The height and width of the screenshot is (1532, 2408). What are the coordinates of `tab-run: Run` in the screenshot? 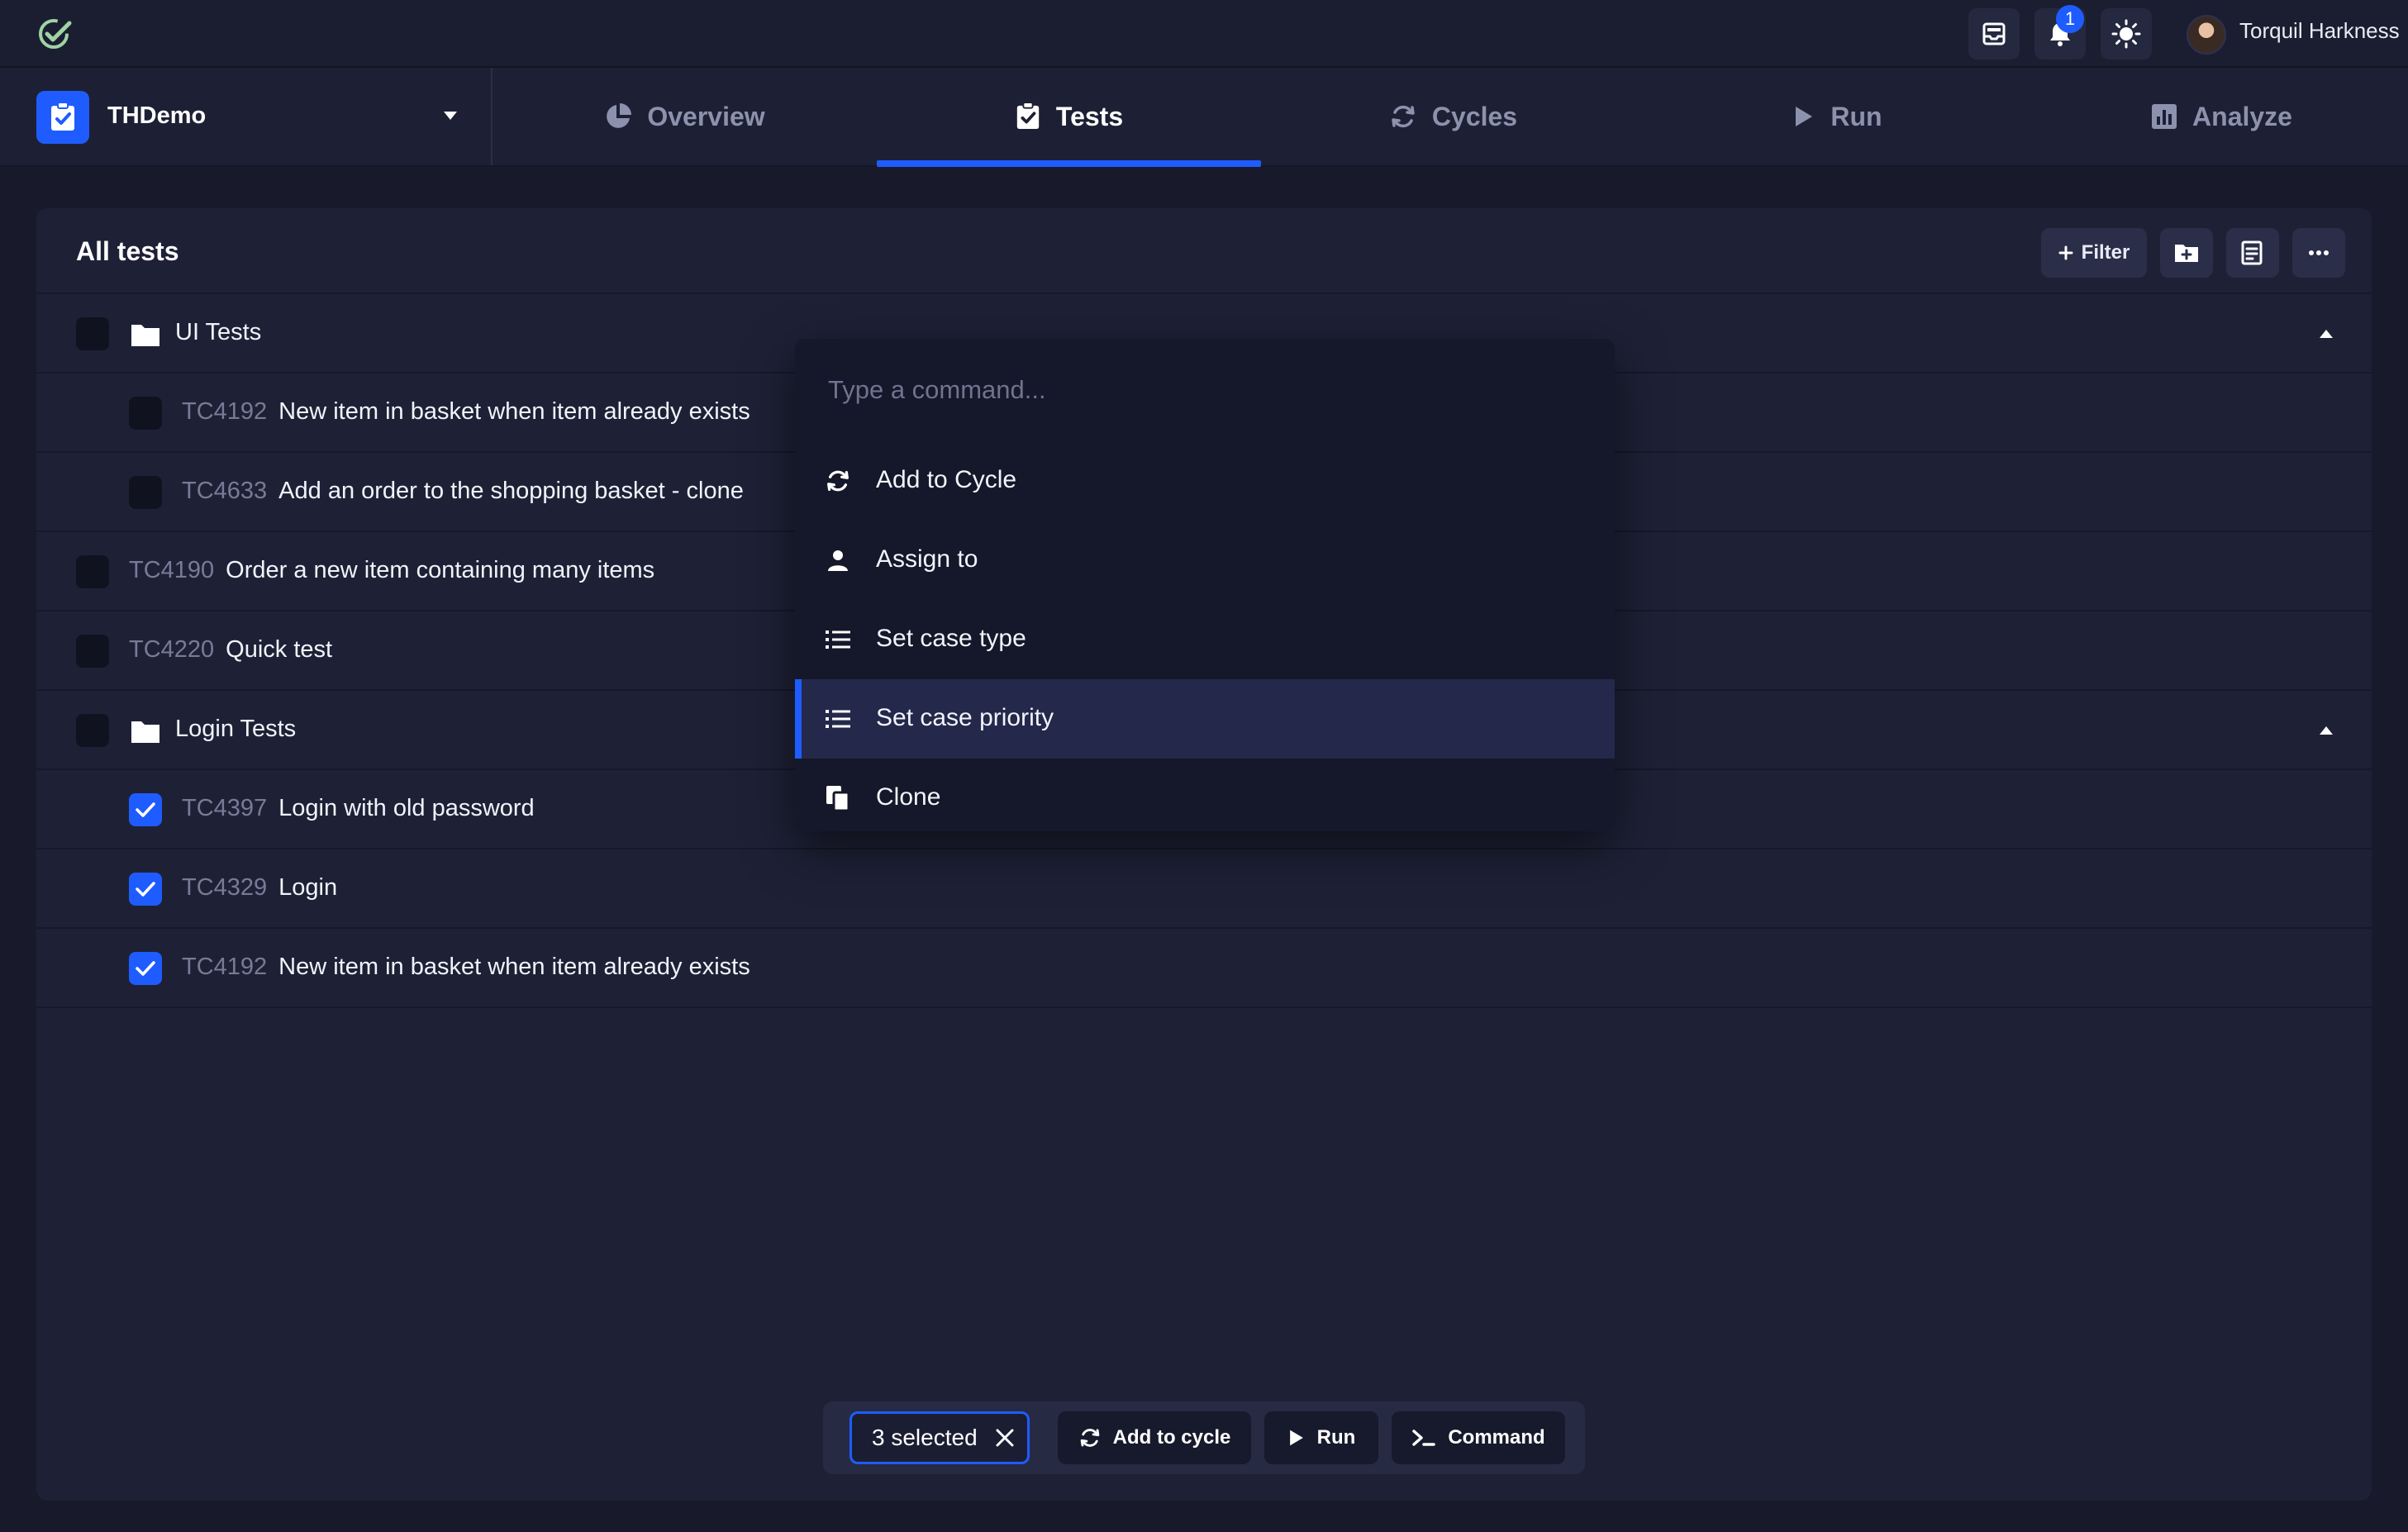 It's located at (1837, 116).